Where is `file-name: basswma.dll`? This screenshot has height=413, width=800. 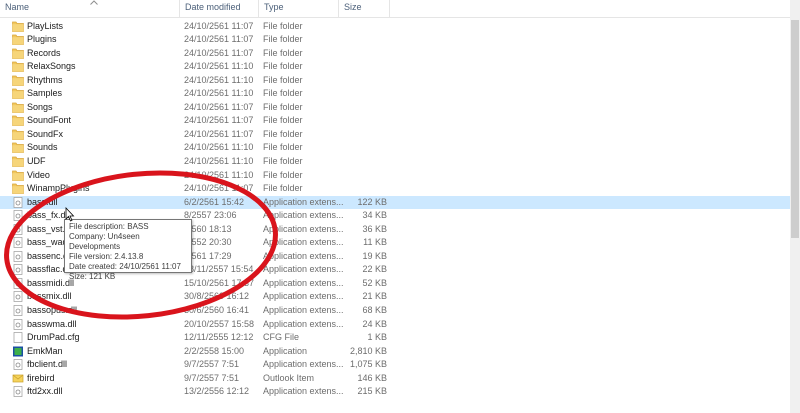 file-name: basswma.dll is located at coordinates (52, 325).